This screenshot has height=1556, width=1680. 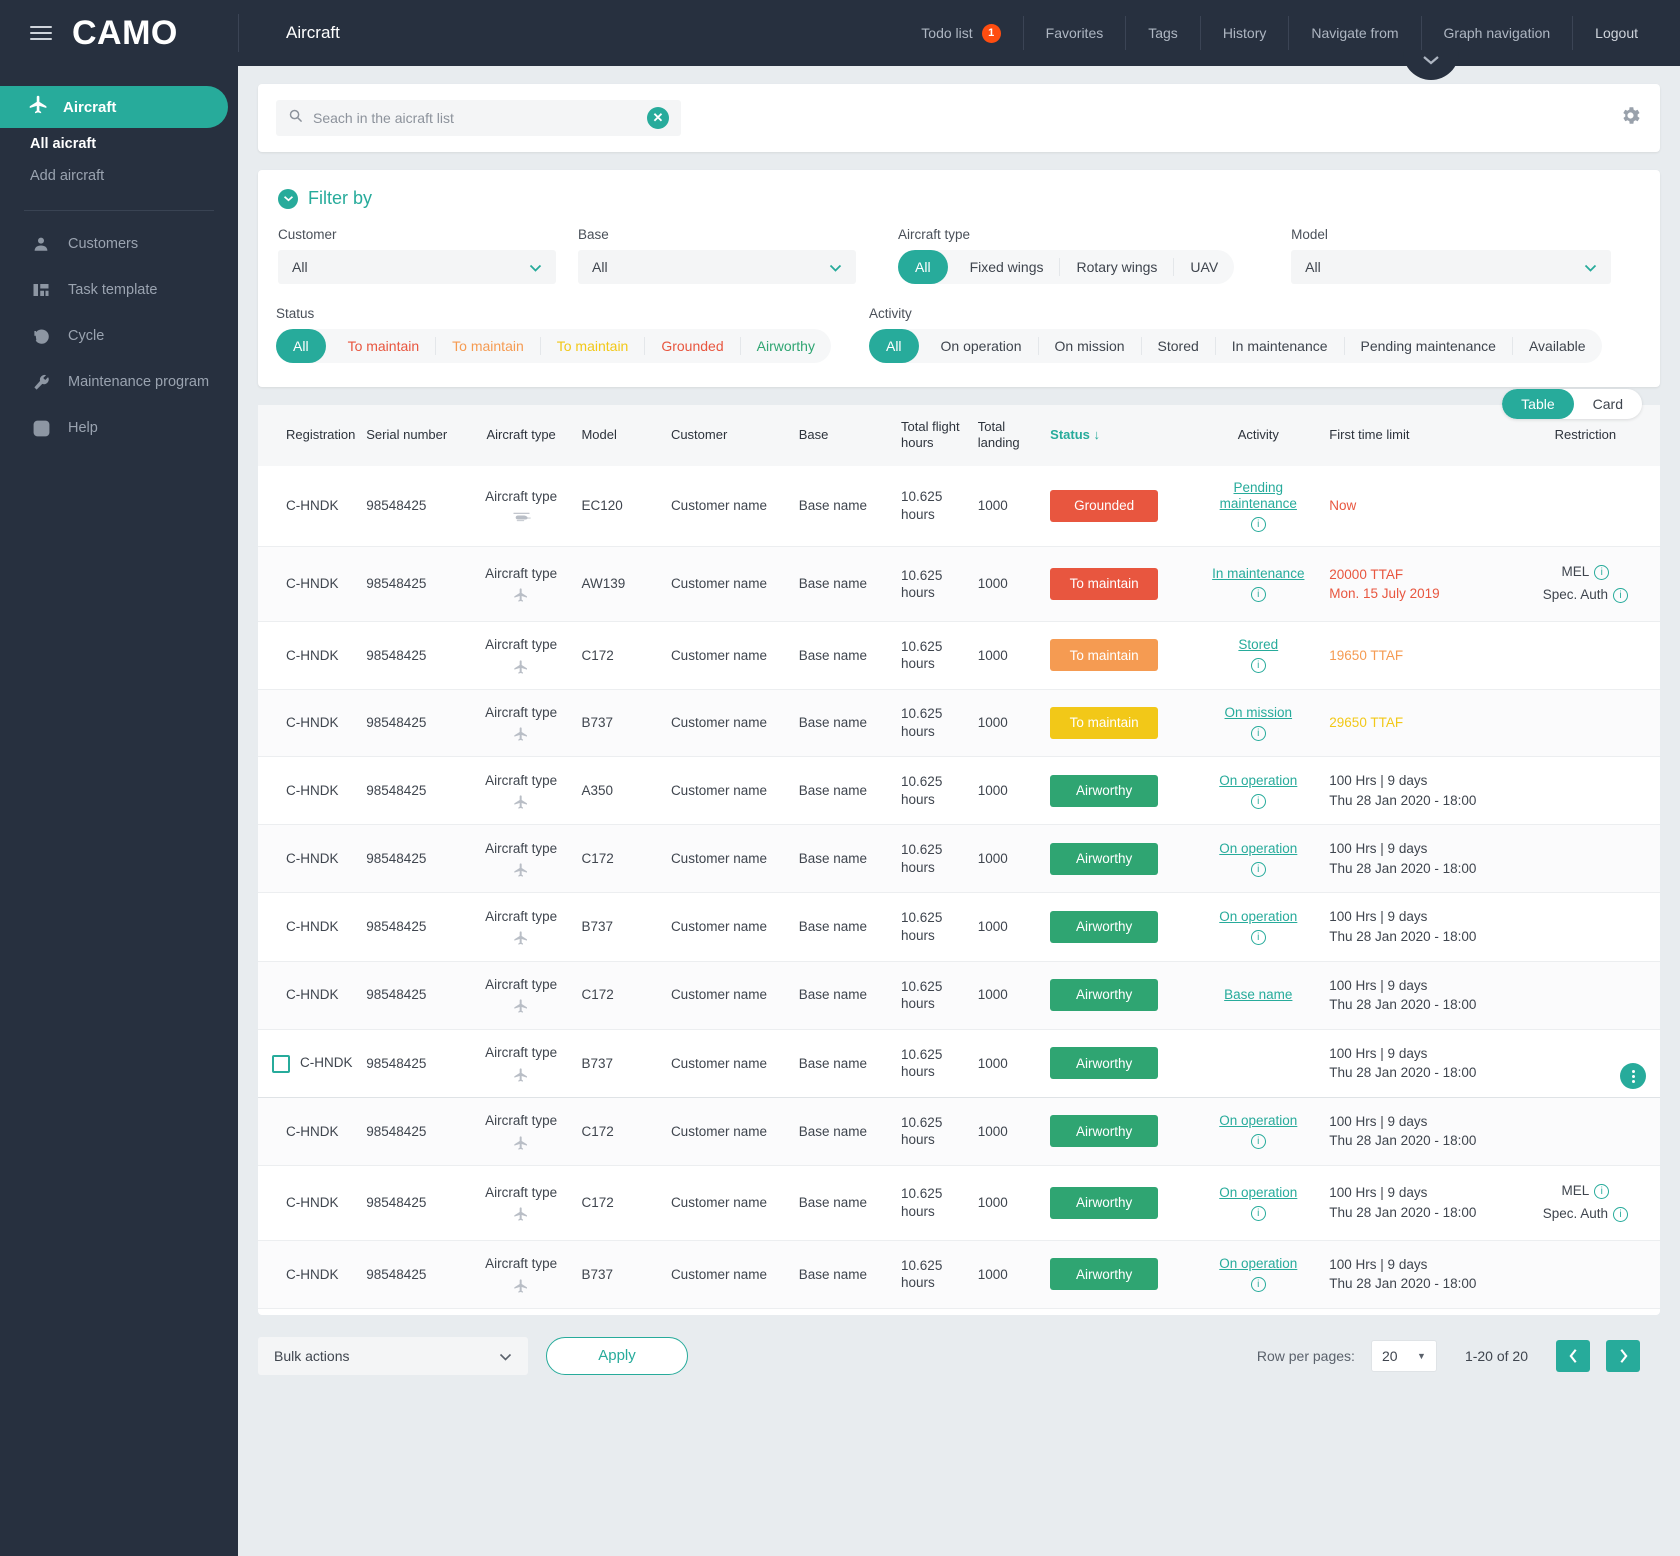 What do you see at coordinates (417, 267) in the screenshot?
I see `customer-select: All` at bounding box center [417, 267].